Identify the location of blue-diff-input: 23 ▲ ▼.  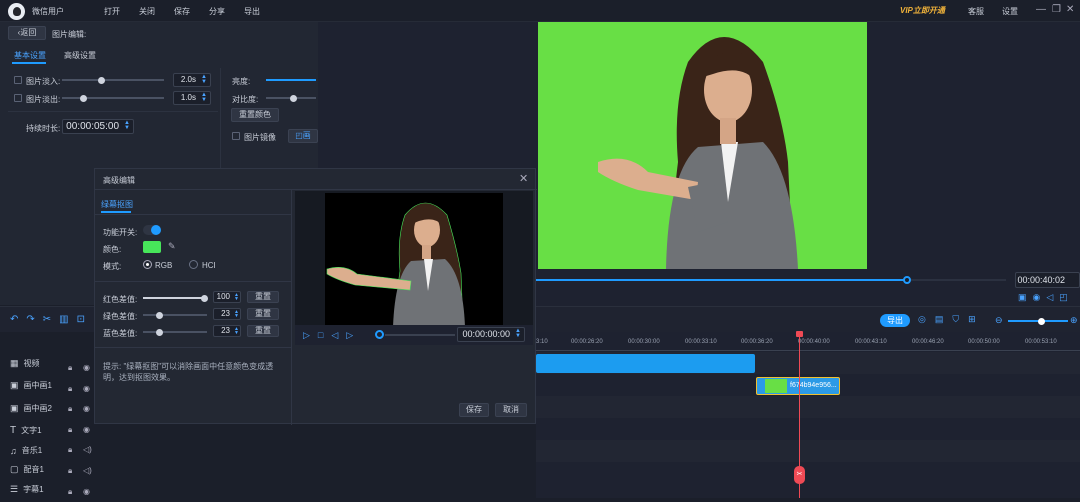
(227, 331).